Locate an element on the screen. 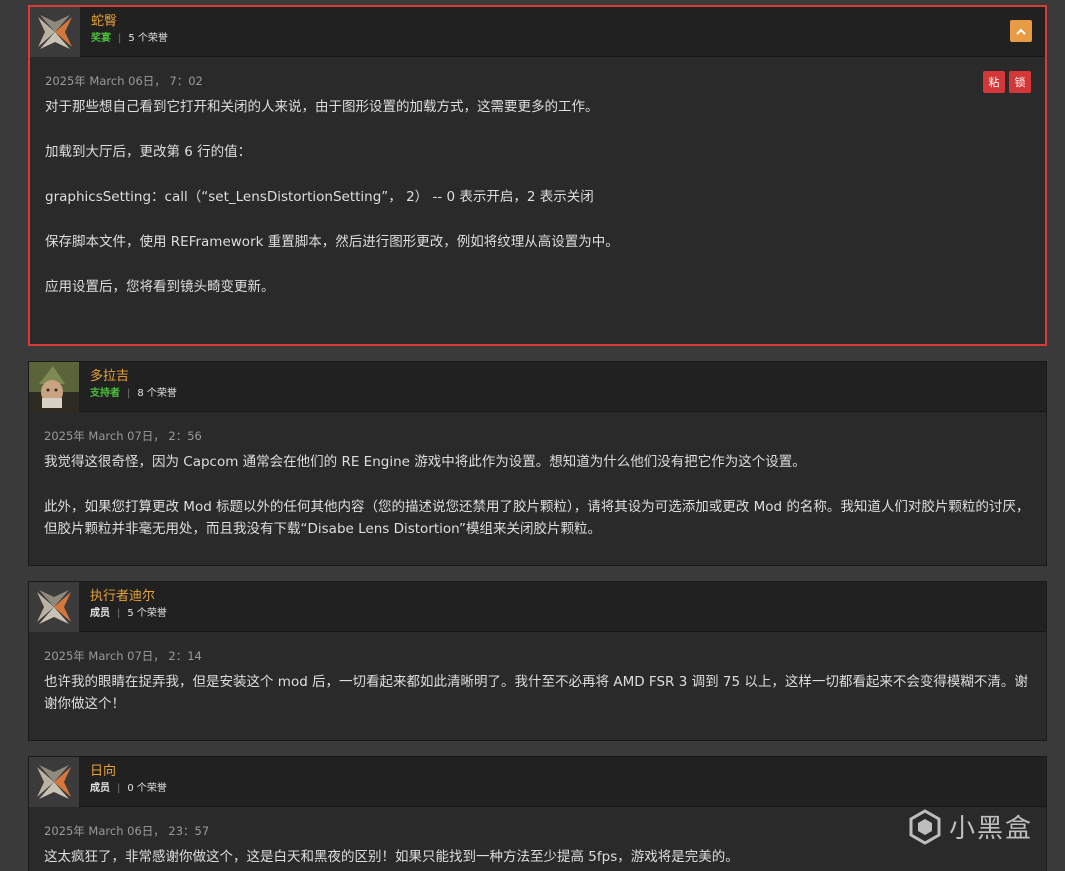  comment-header: 多拉吉 支持者 | 8 个荣誉 is located at coordinates (537, 387).